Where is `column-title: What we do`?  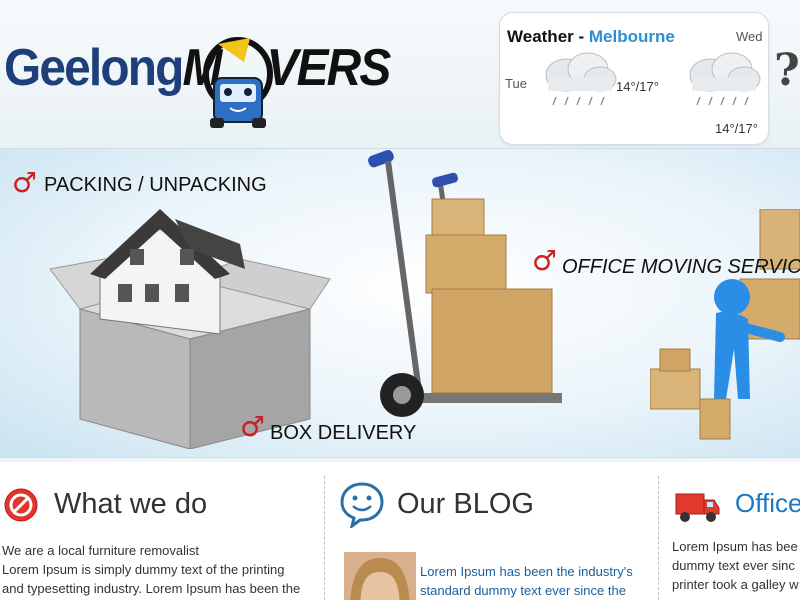 column-title: What we do is located at coordinates (130, 504).